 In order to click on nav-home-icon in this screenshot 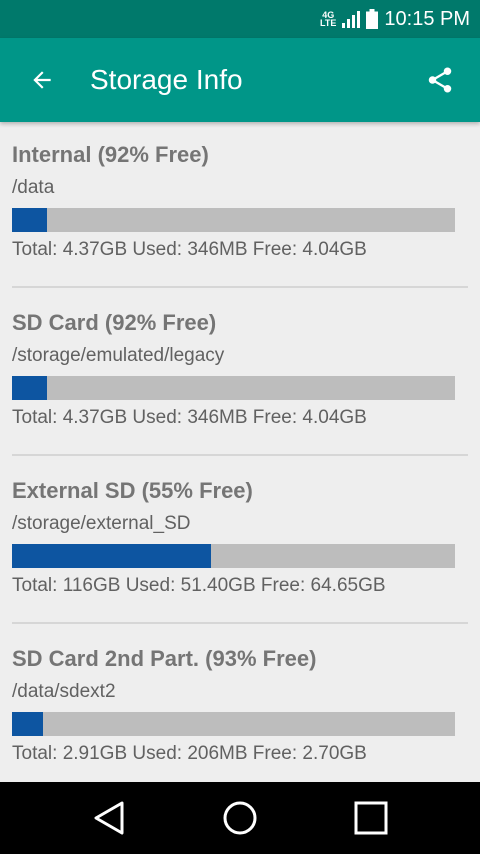, I will do `click(240, 818)`.